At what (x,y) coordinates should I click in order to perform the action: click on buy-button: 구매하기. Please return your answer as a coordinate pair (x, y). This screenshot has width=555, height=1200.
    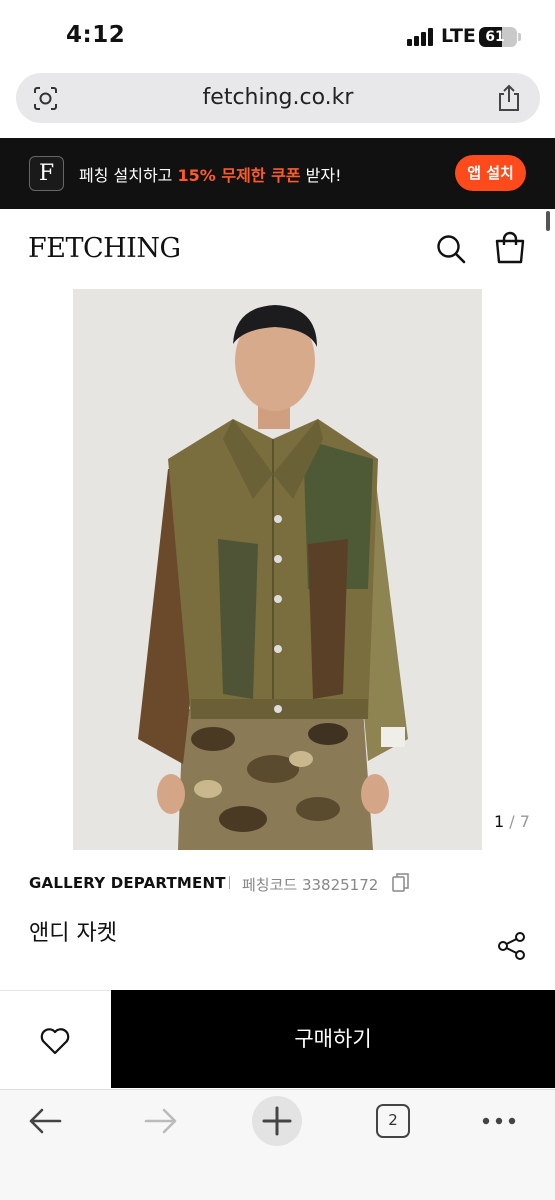
    Looking at the image, I should click on (333, 1039).